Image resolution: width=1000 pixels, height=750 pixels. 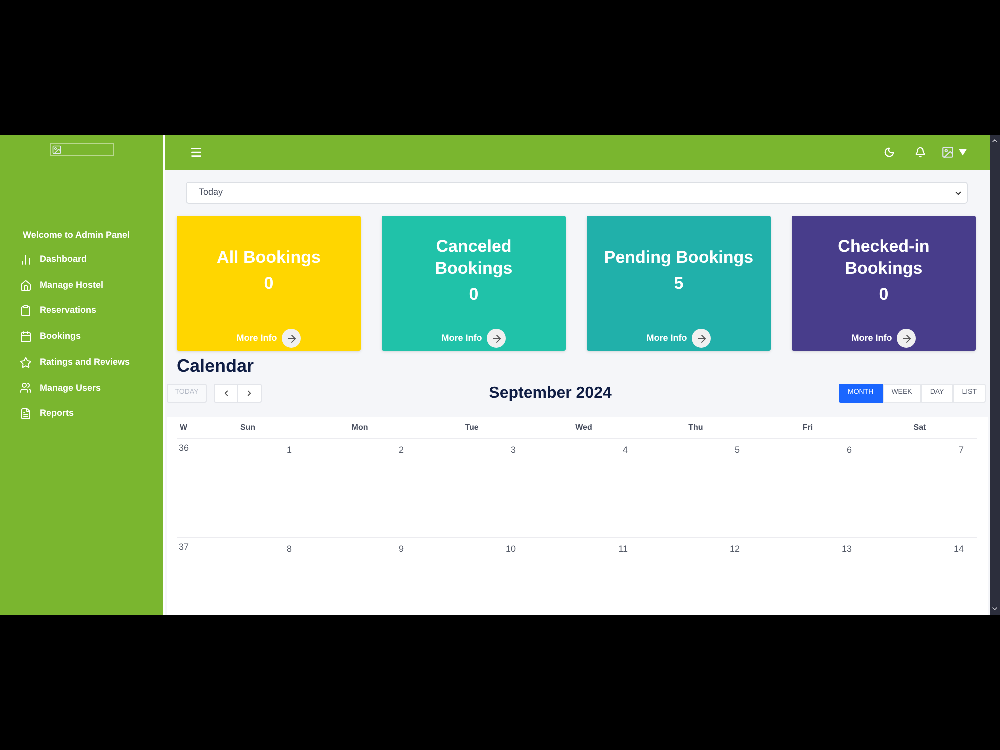 What do you see at coordinates (847, 549) in the screenshot?
I see `date-number: 13` at bounding box center [847, 549].